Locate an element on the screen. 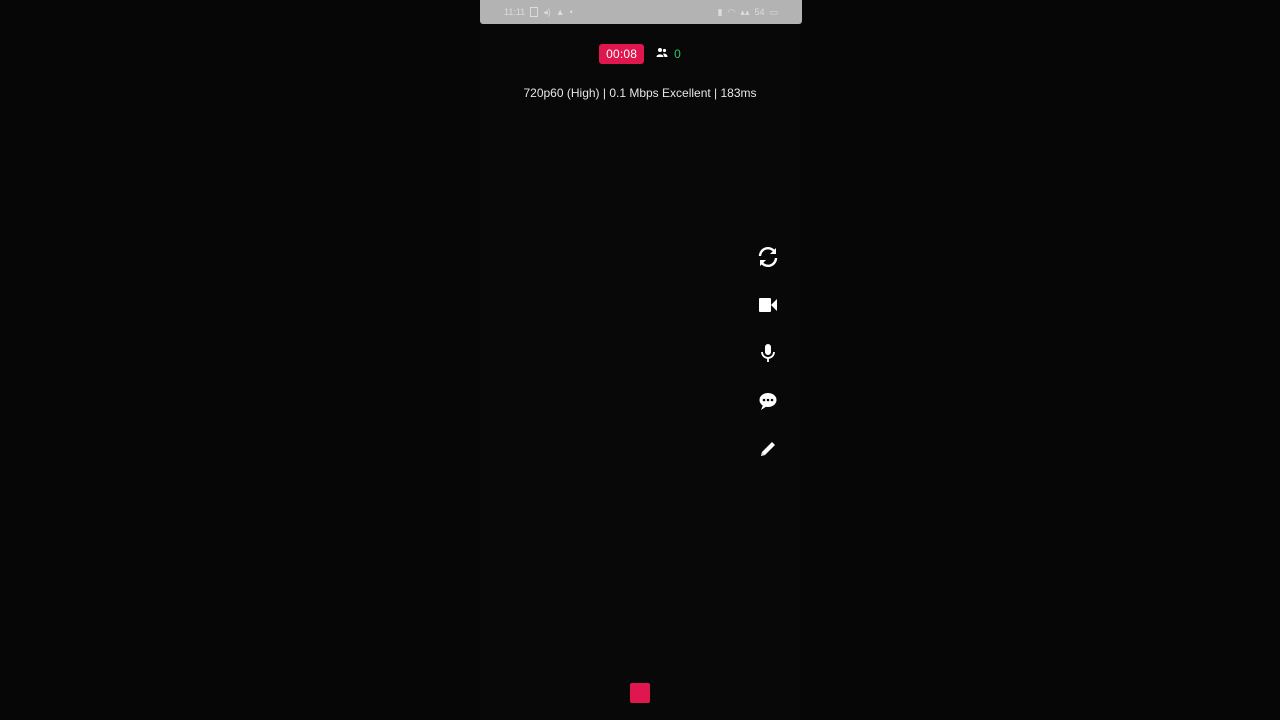 Image resolution: width=1280 pixels, height=720 pixels. draw-button is located at coordinates (768, 449).